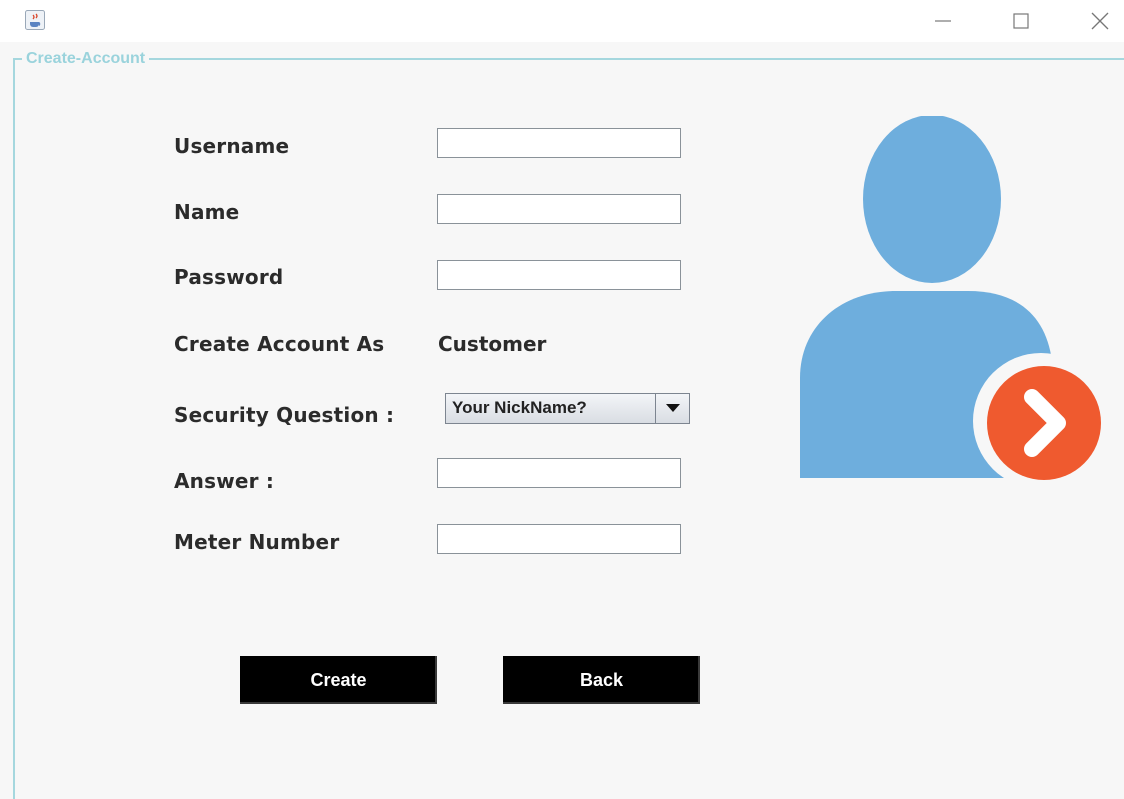  Describe the element at coordinates (257, 542) in the screenshot. I see `meter-number-label: Meter Number` at that location.